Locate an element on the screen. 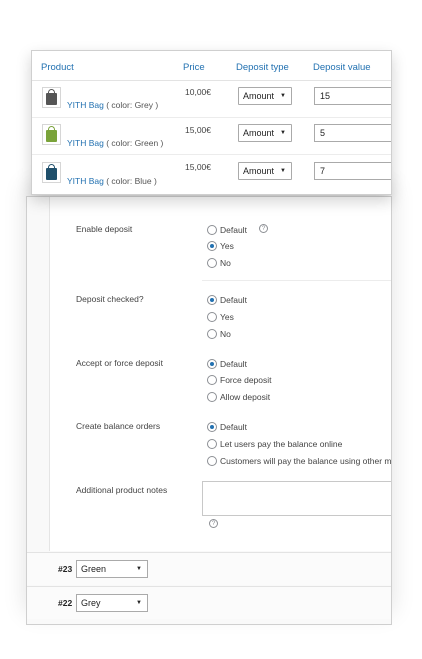  deposit-checked-default-radio: Default is located at coordinates (227, 300).